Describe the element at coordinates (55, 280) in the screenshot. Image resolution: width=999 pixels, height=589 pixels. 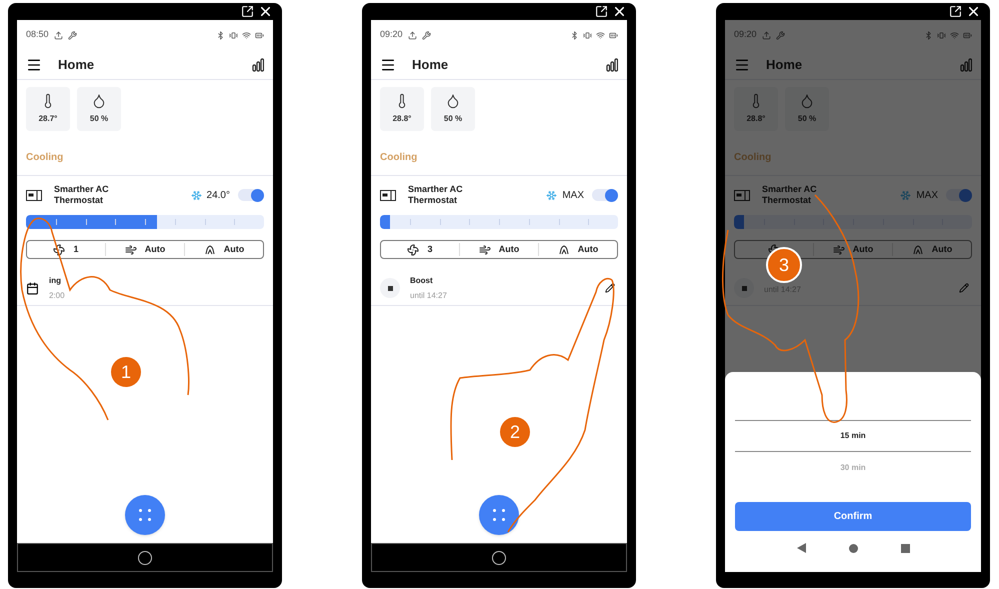
I see `program-title: ing` at that location.